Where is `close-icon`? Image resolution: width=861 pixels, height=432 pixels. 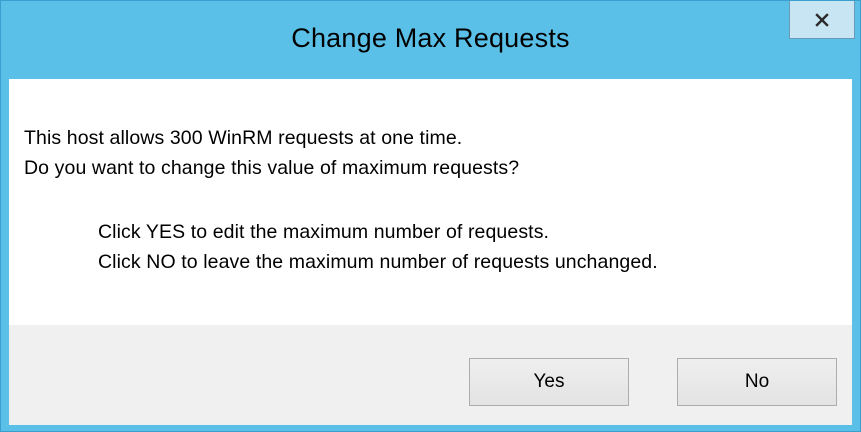
close-icon is located at coordinates (822, 19).